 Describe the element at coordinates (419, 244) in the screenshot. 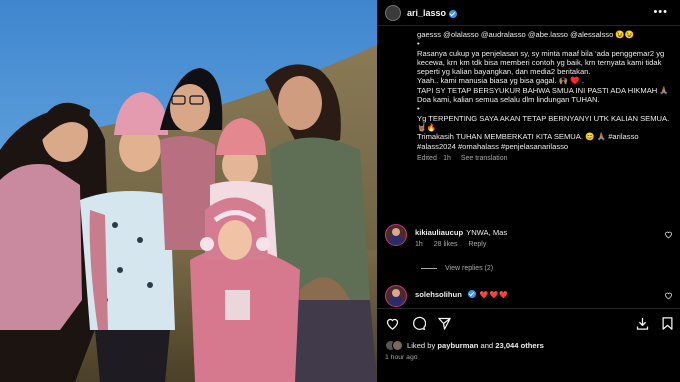

I see `comment-time: 1h` at that location.